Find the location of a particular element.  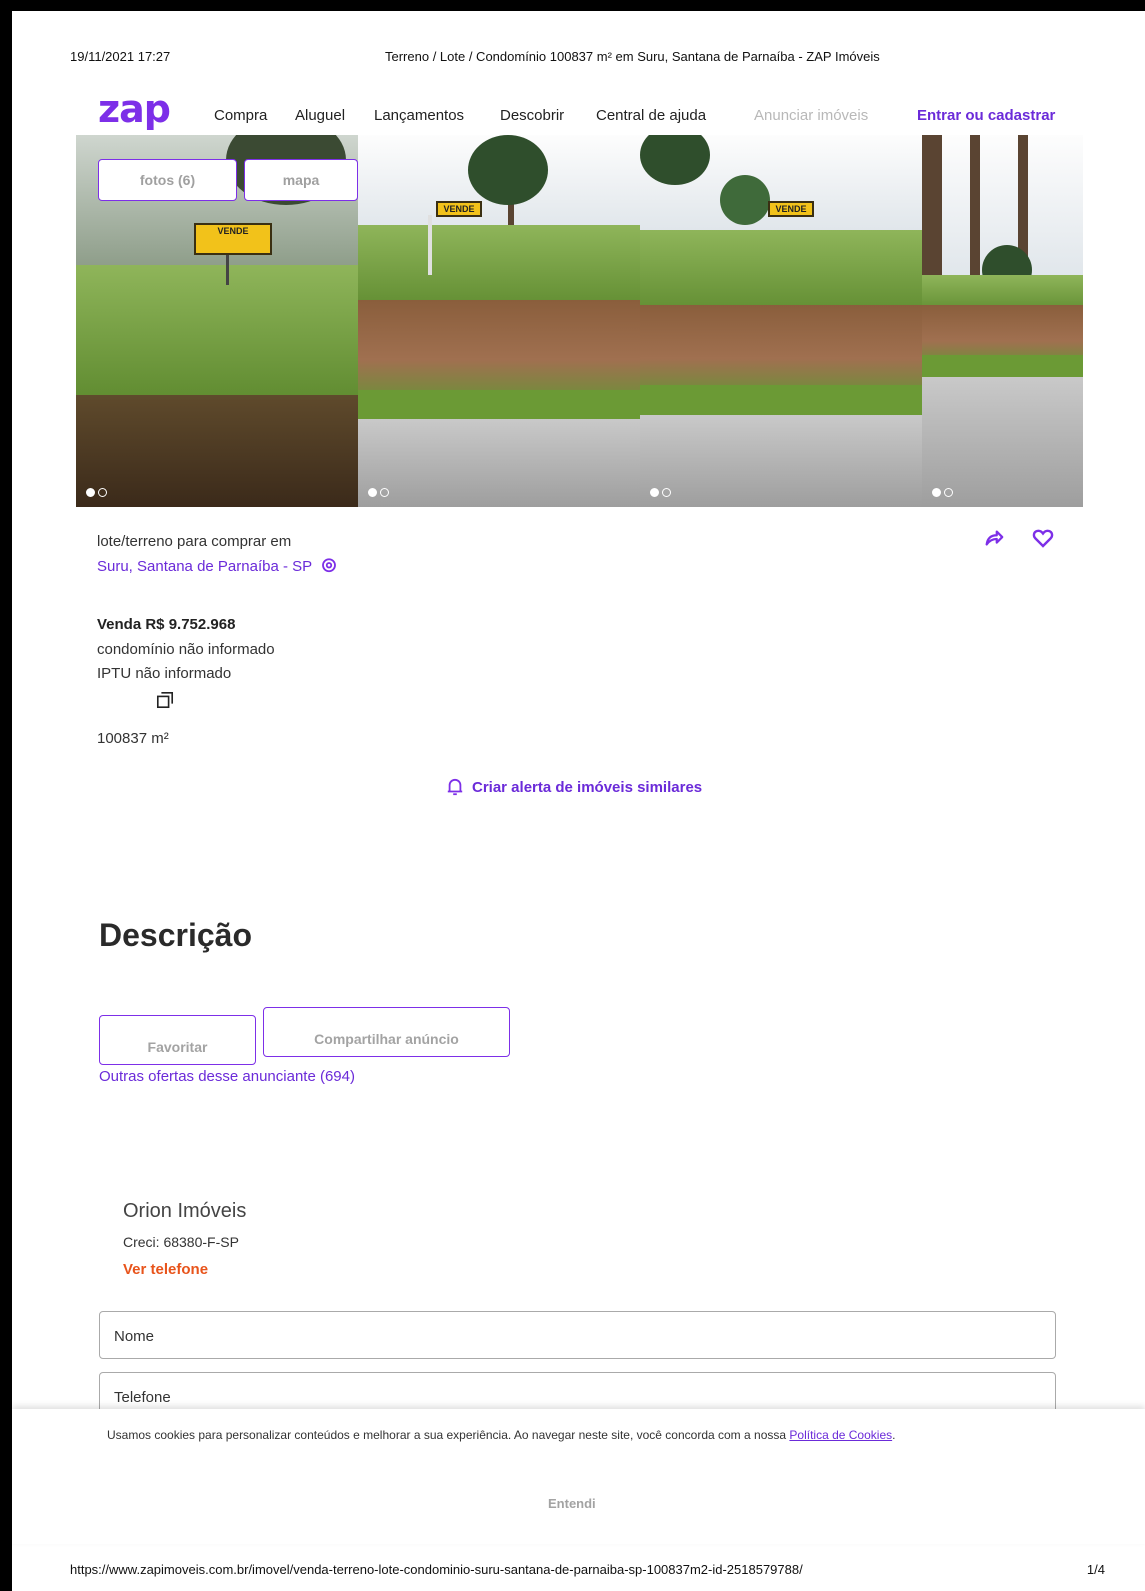

photo-dots is located at coordinates (96, 492).